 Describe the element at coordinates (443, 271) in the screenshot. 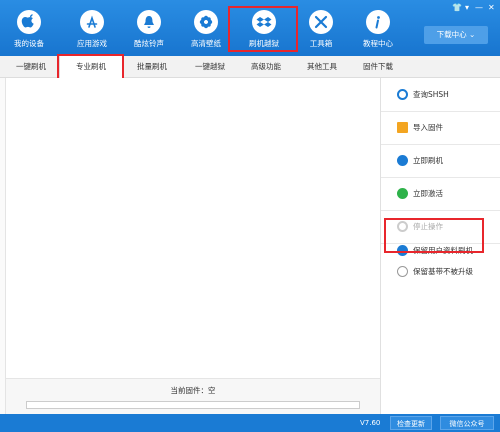

I see `anti-upgrade-label: 保留基带不被升级` at that location.